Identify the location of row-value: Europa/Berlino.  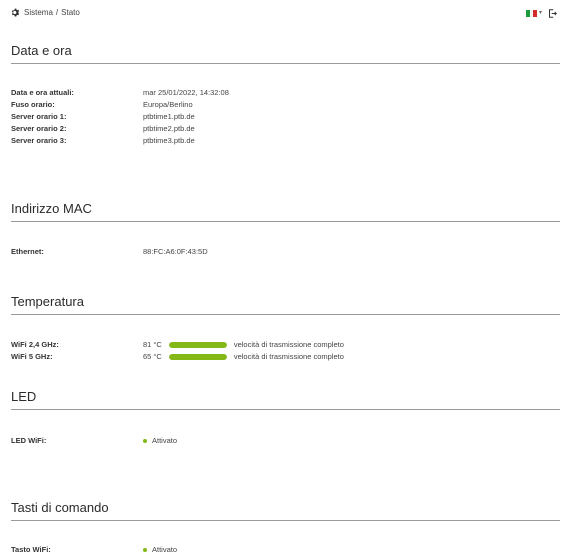
(168, 104).